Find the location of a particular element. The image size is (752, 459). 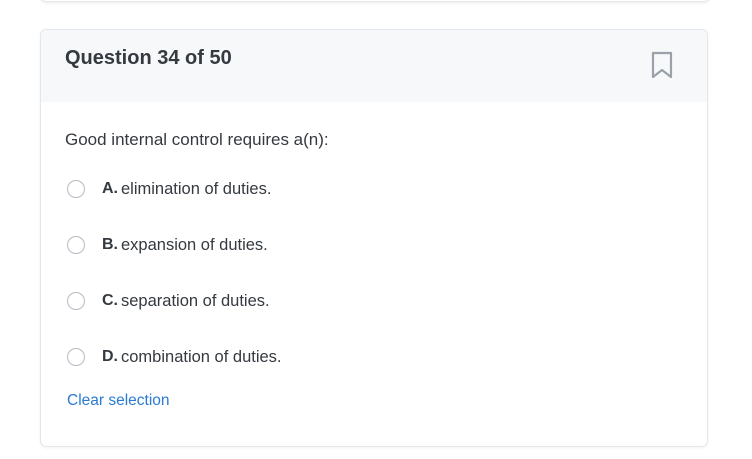

option-text: combination of duties. is located at coordinates (201, 356).